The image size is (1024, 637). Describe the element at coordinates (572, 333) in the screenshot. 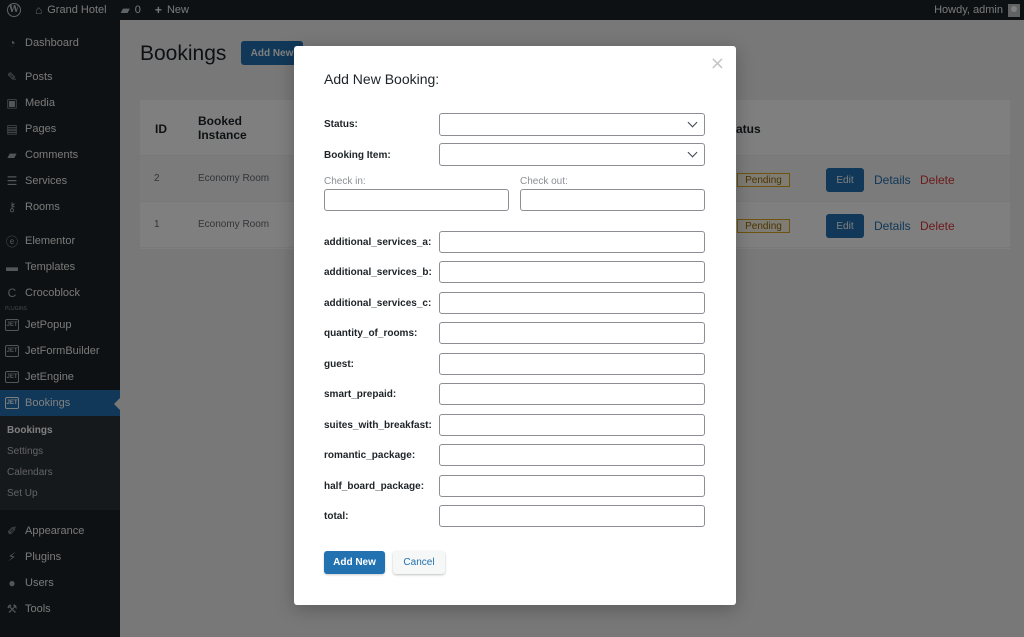

I see `quantity-of-rooms-input` at that location.